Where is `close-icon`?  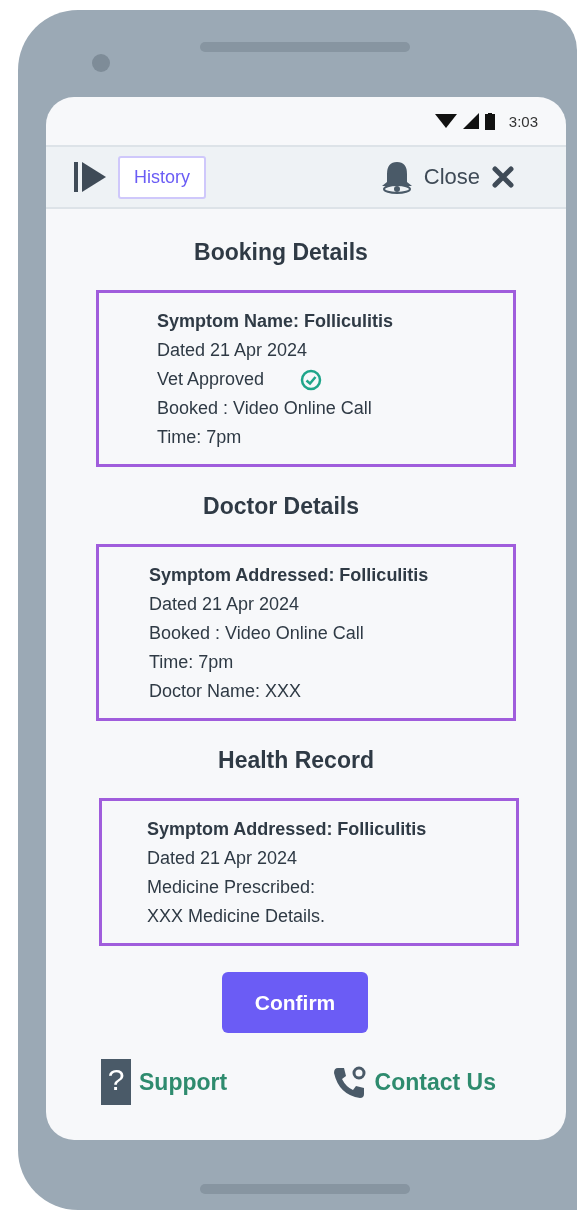 close-icon is located at coordinates (503, 177).